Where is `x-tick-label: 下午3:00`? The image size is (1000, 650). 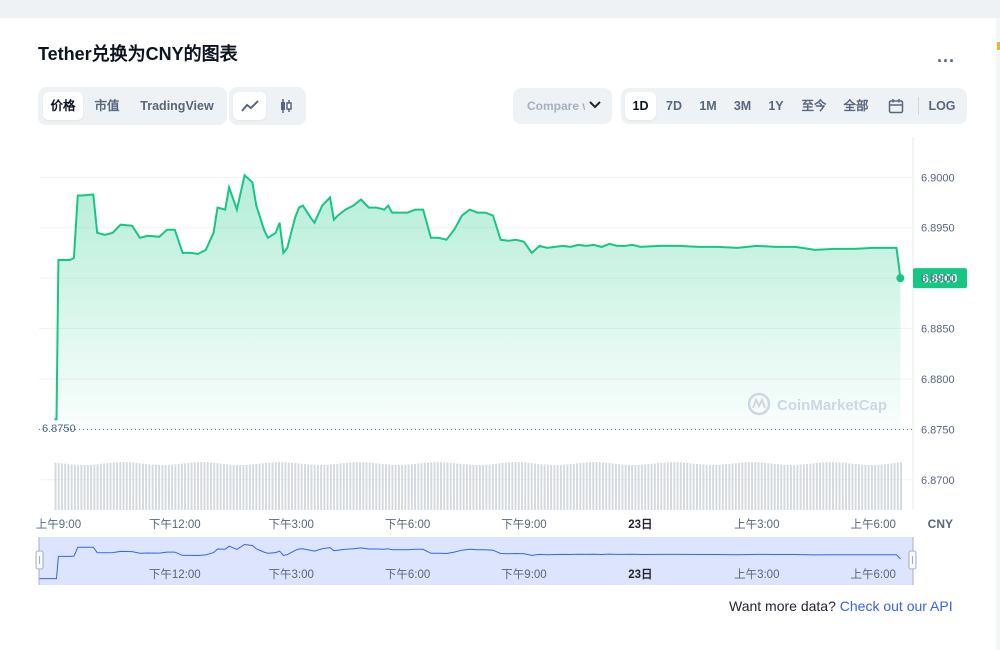 x-tick-label: 下午3:00 is located at coordinates (291, 524).